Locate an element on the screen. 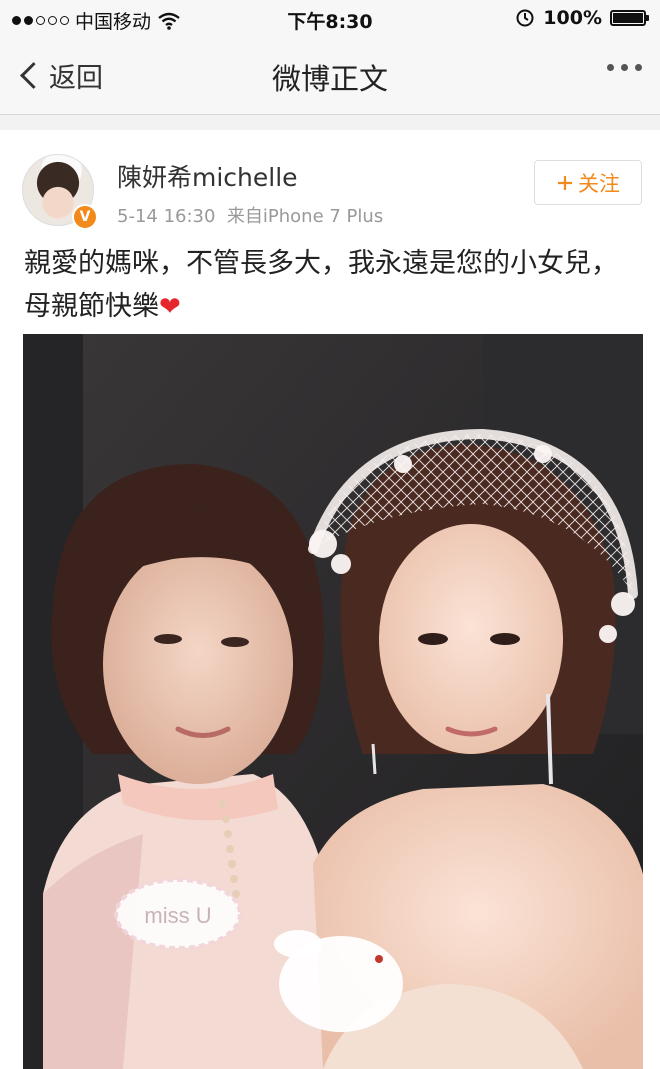 The height and width of the screenshot is (1069, 660). alarm-icon is located at coordinates (525, 18).